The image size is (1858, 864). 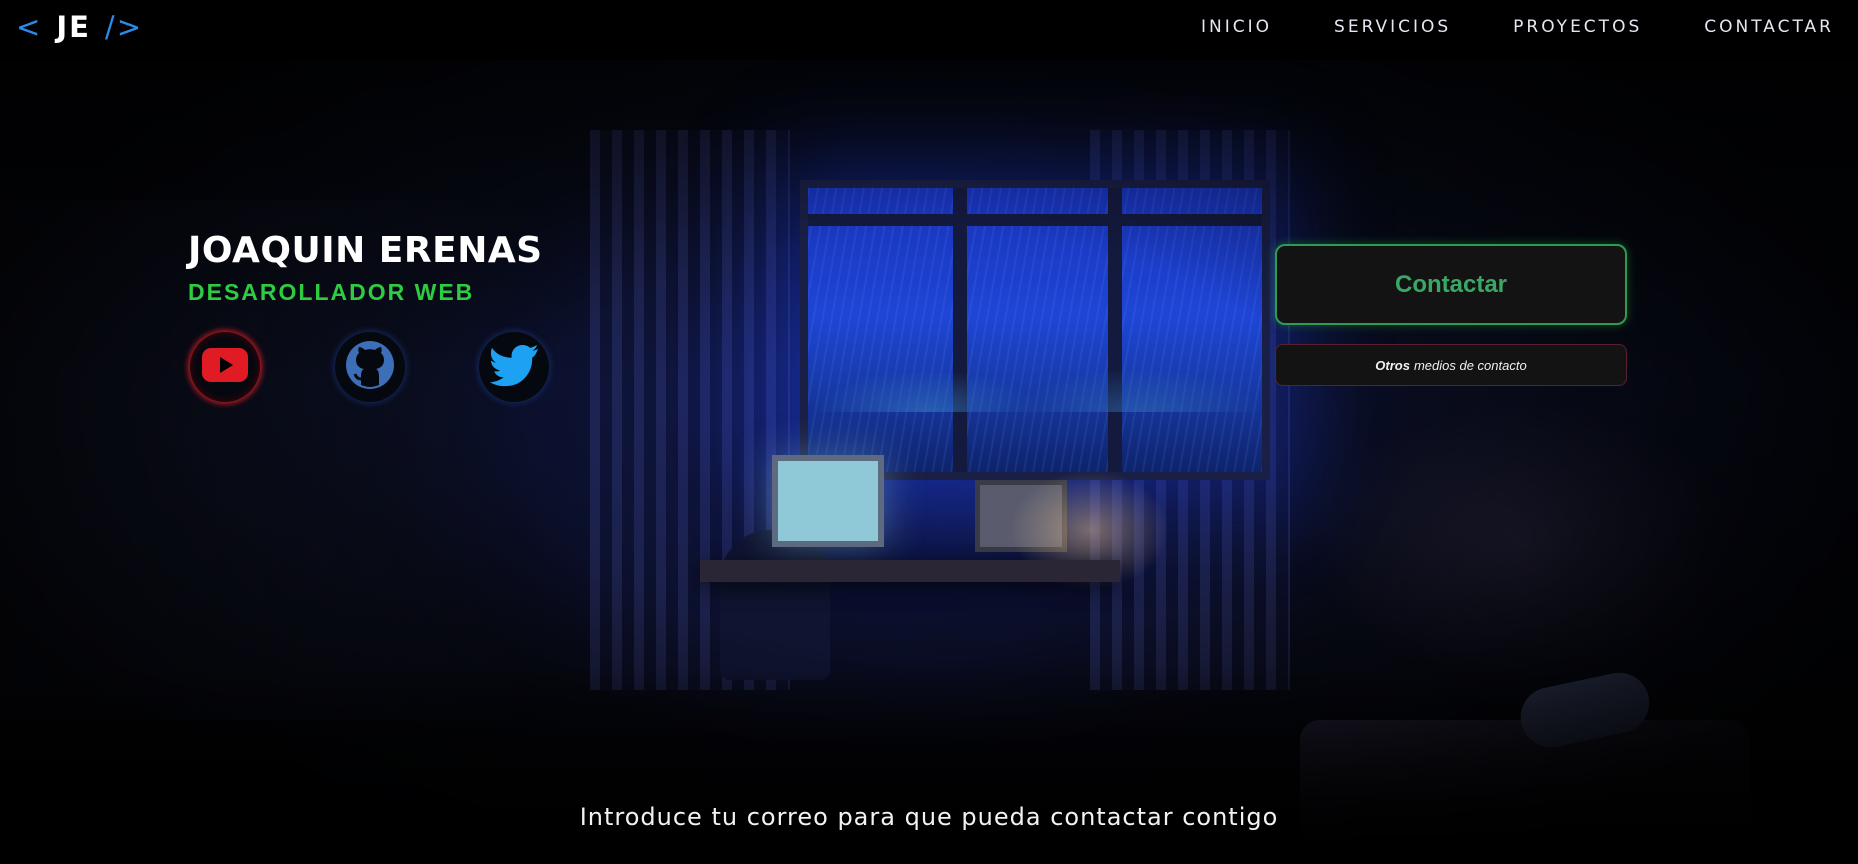 What do you see at coordinates (29, 27) in the screenshot?
I see `logo-open-bracket: <` at bounding box center [29, 27].